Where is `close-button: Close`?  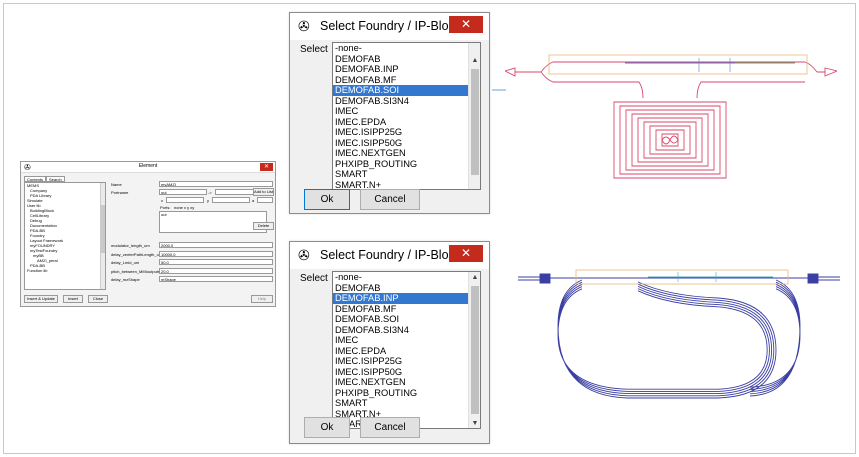
close-button: Close is located at coordinates (98, 299).